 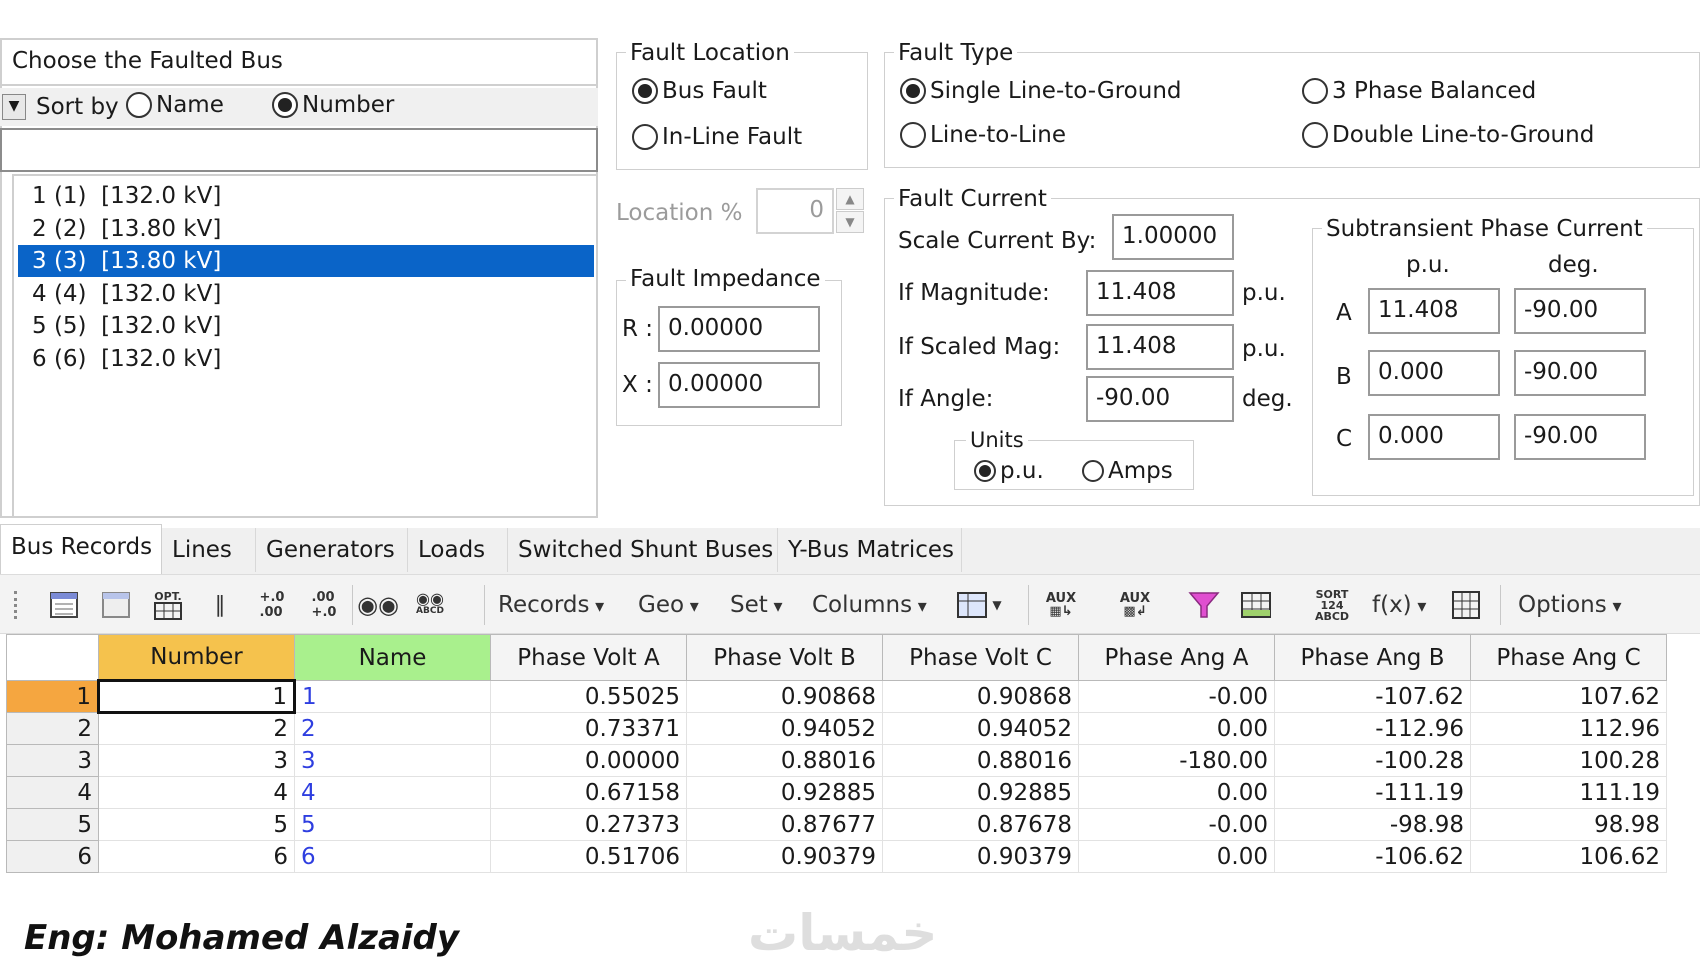 I want to click on three-phase-balanced-radio: 3 Phase Balanced, so click(x=1419, y=91).